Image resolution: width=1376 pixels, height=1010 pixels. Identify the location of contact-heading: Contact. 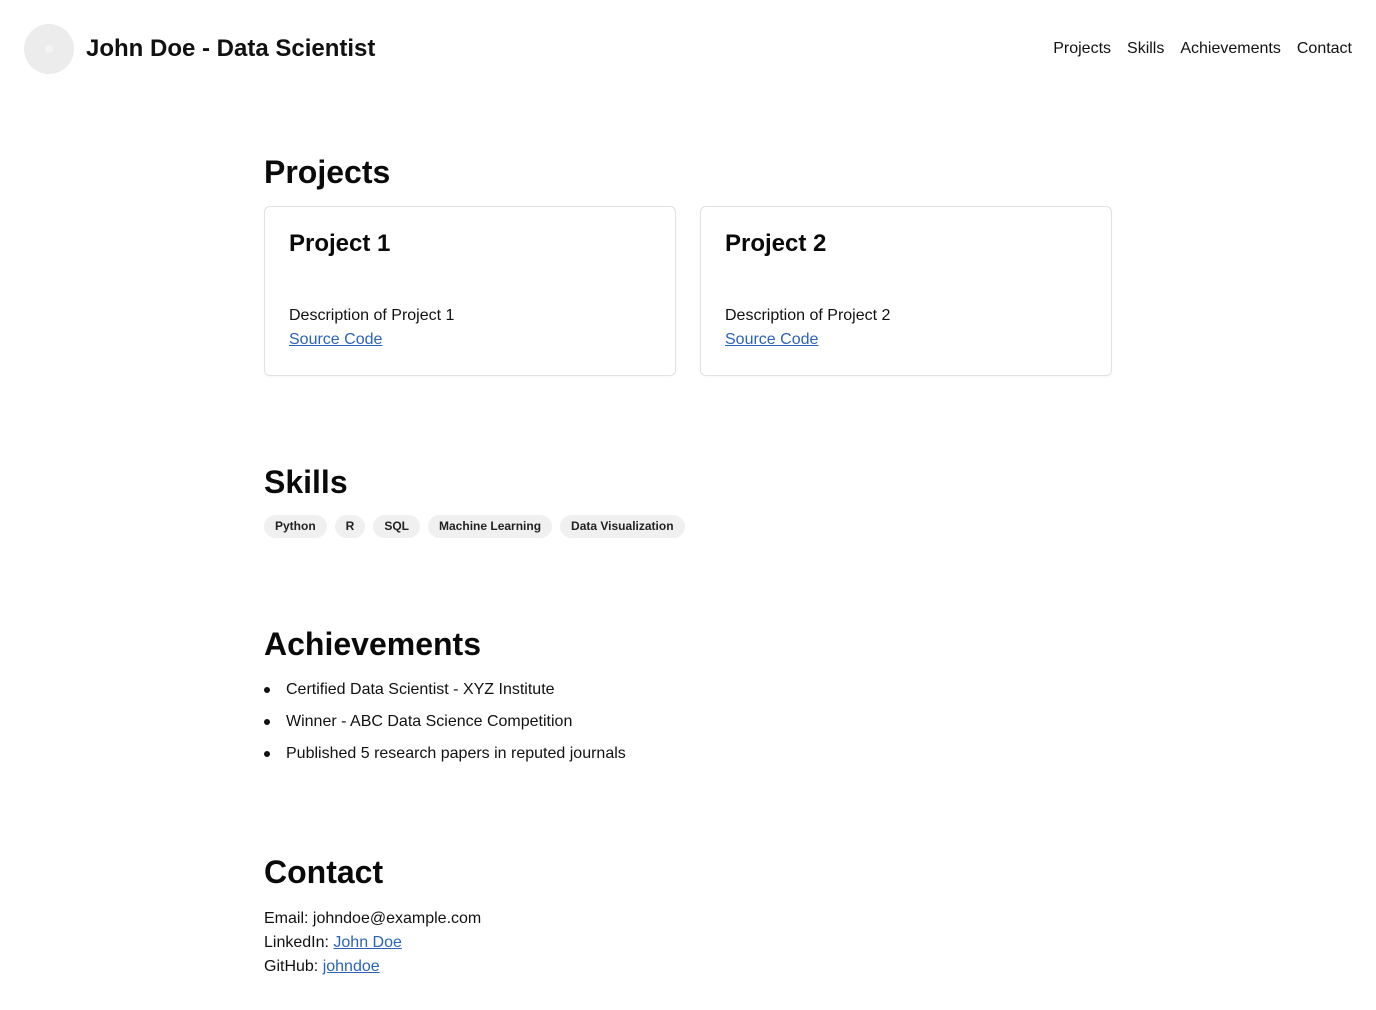
(324, 872).